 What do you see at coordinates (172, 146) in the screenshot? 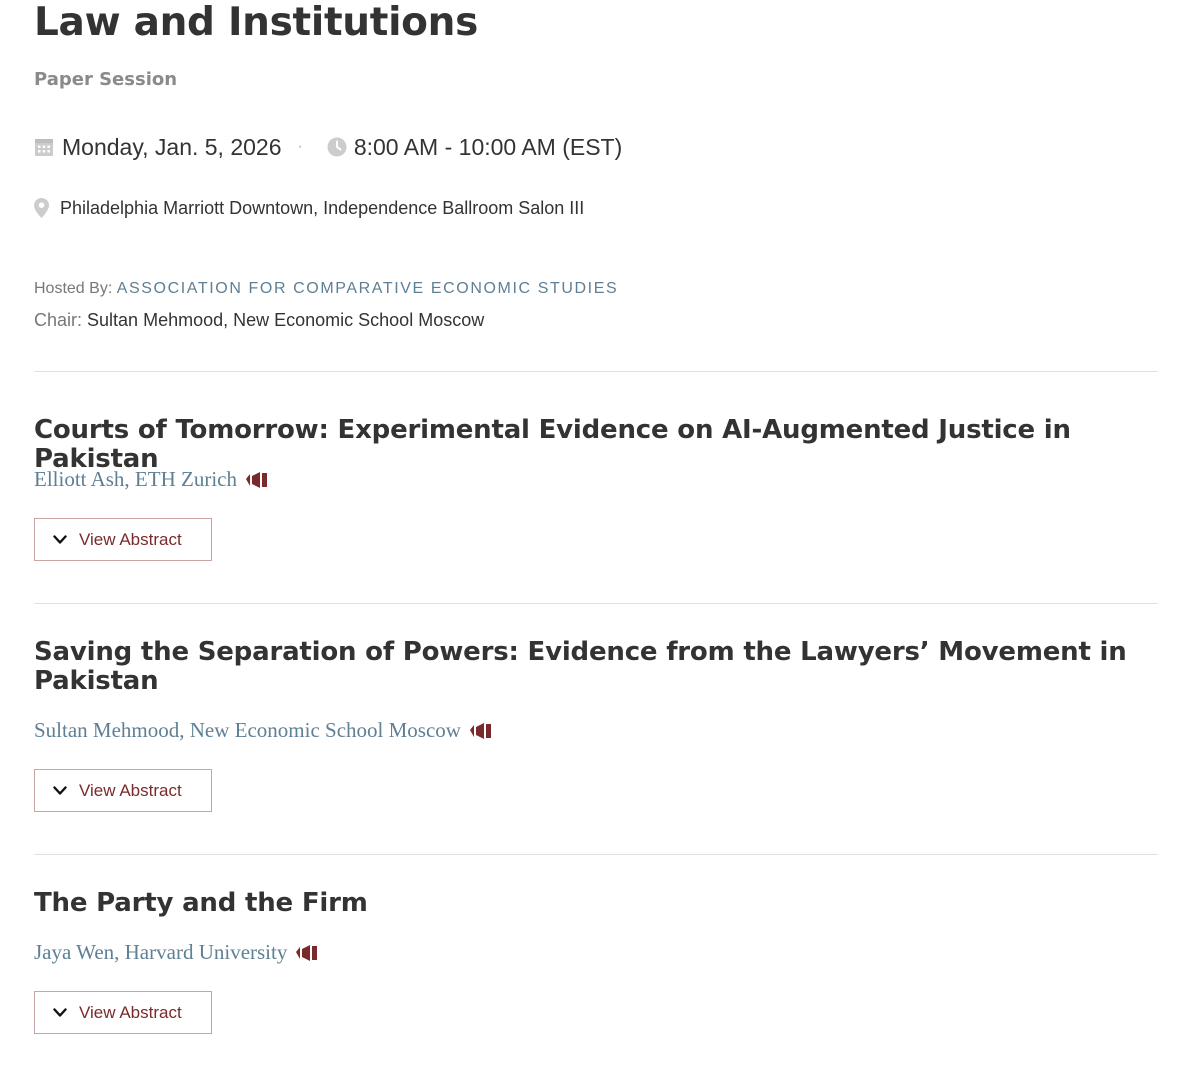
I see `session-date: Monday, Jan. 5, 2026` at bounding box center [172, 146].